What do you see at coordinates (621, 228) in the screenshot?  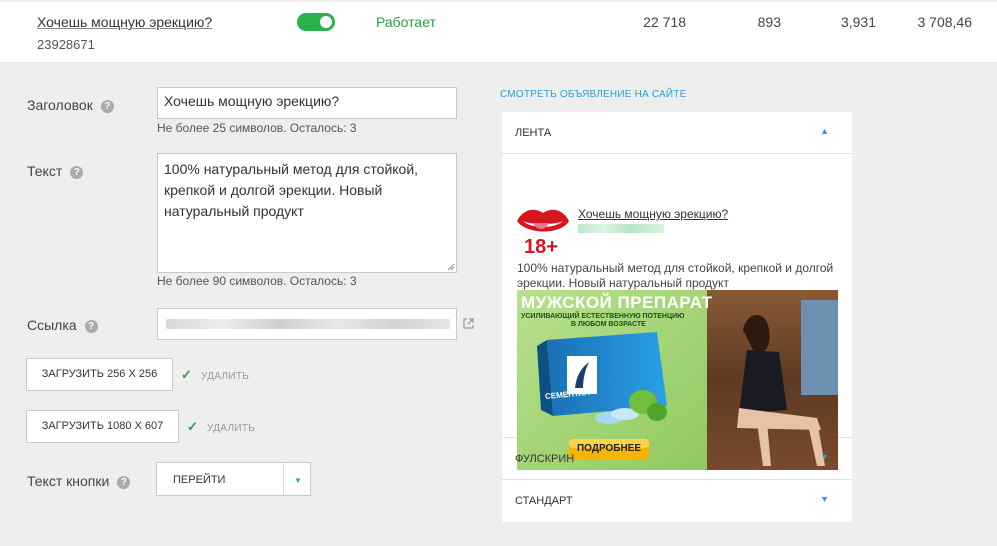 I see `feed-domain-redacted` at bounding box center [621, 228].